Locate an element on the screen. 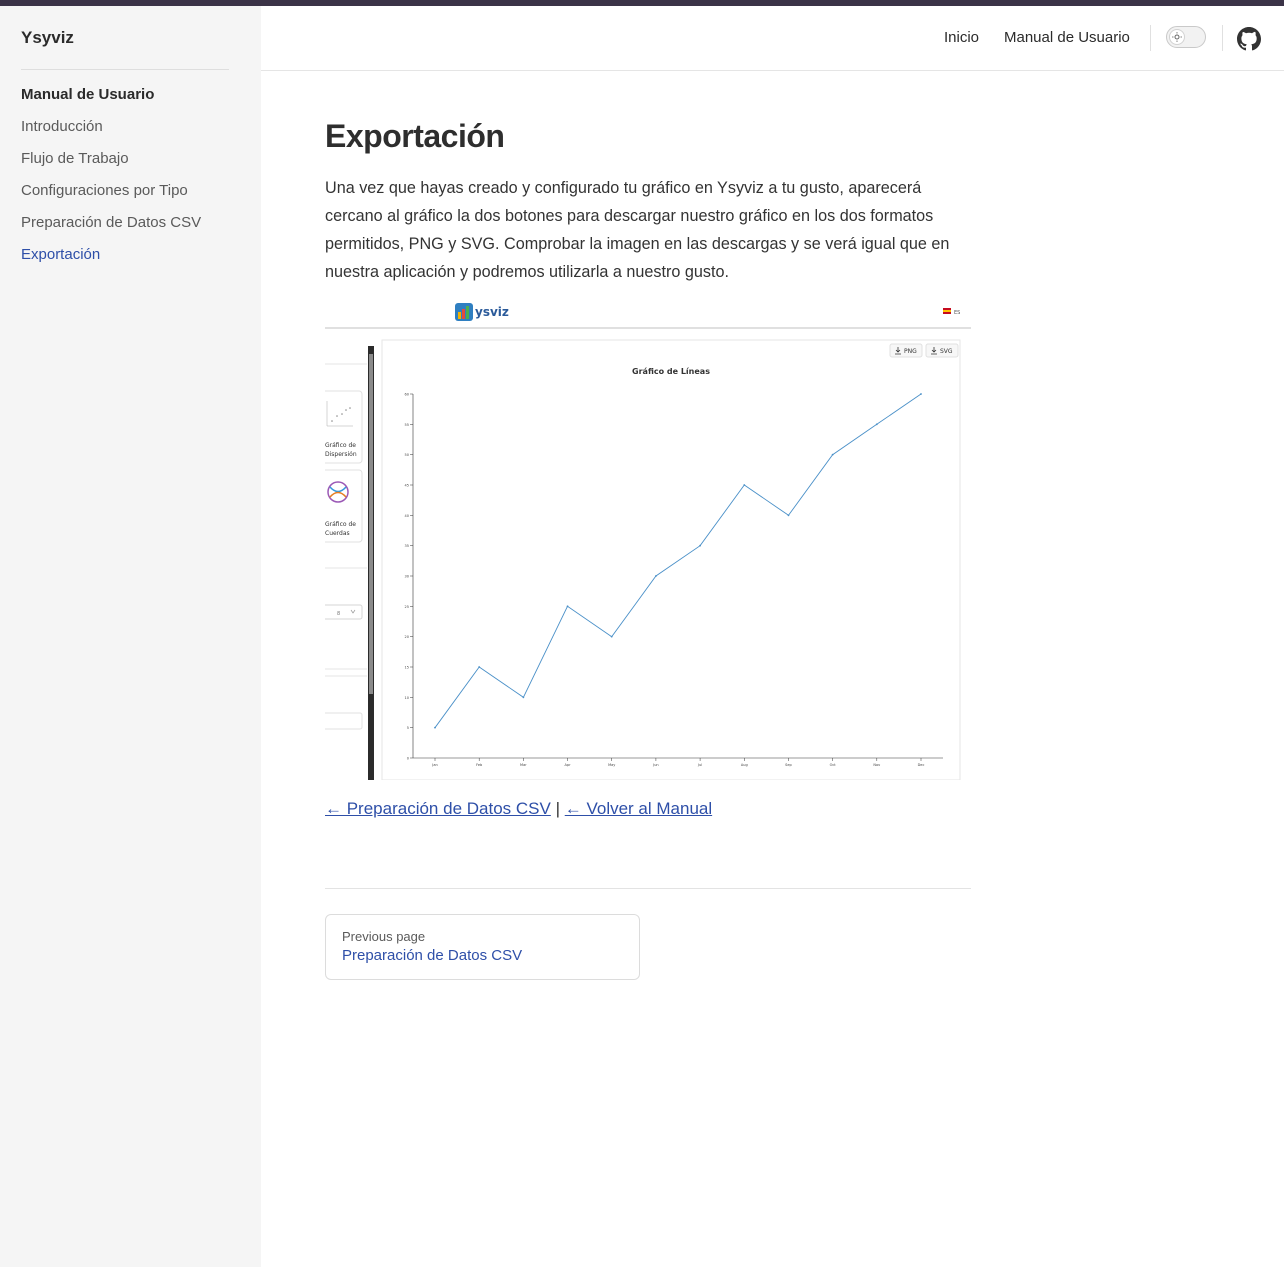 This screenshot has height=1267, width=1284. scrollbar-thumb is located at coordinates (371, 524).